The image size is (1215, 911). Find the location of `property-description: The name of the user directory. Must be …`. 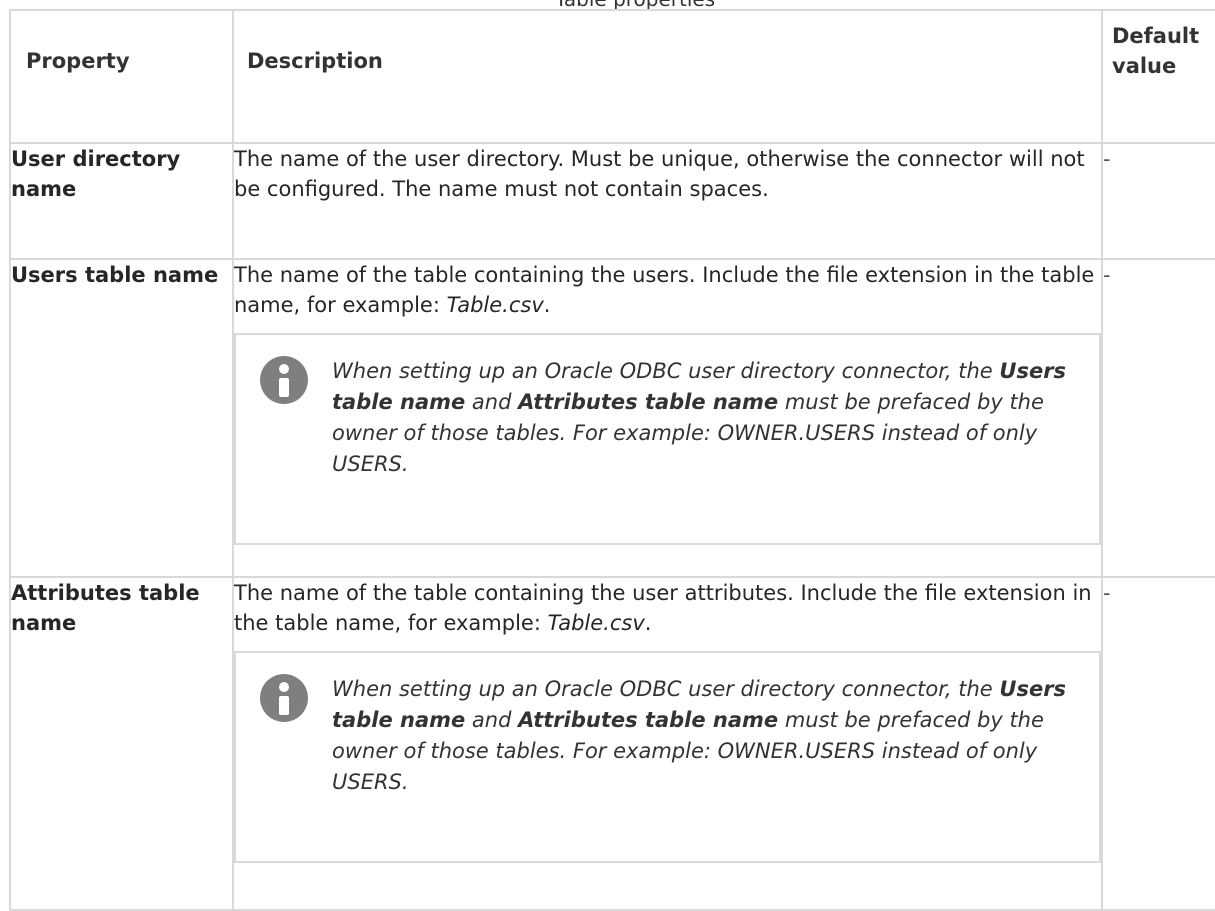

property-description: The name of the user directory. Must be … is located at coordinates (667, 201).